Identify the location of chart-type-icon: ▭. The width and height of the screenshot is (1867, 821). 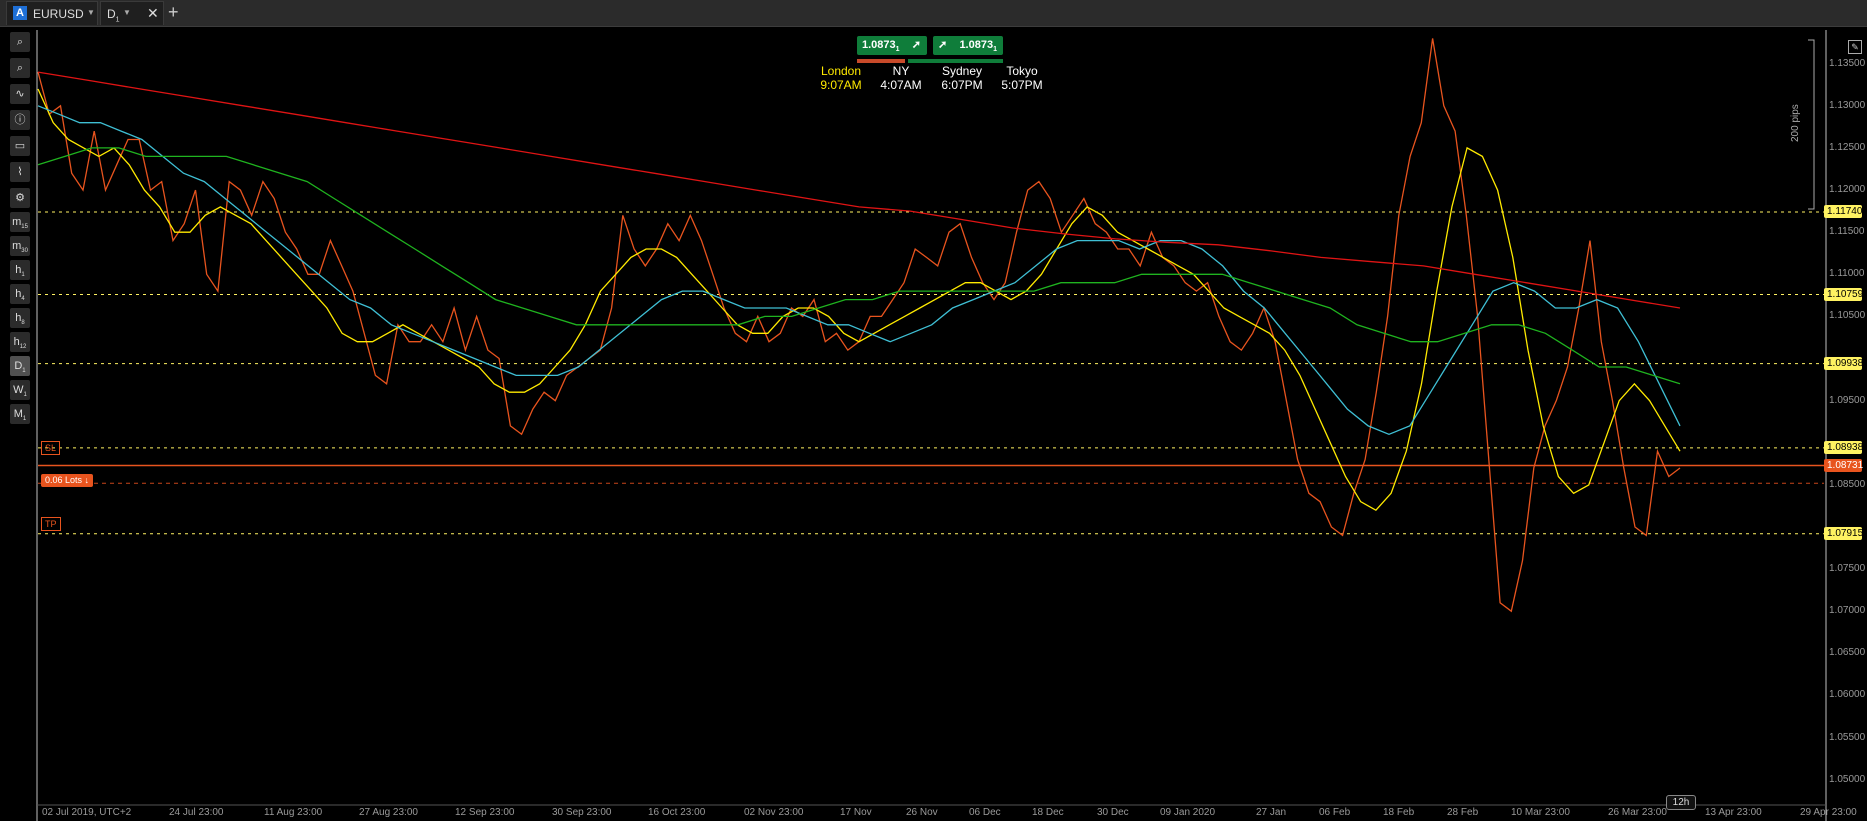
(20, 146).